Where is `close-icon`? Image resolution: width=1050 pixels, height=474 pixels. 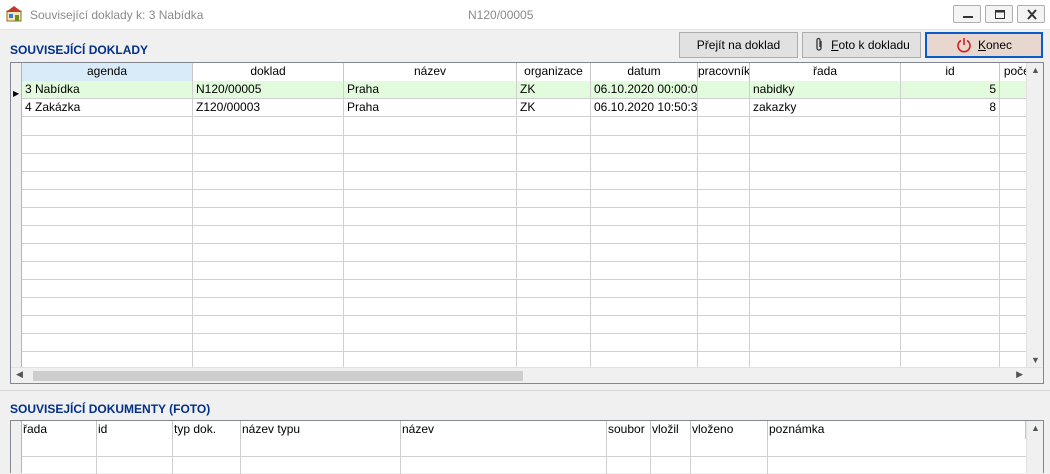 close-icon is located at coordinates (1032, 14).